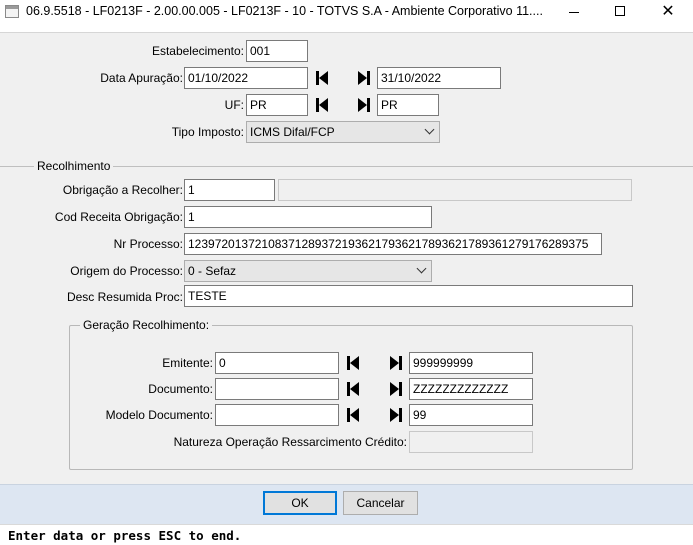 The width and height of the screenshot is (693, 545). I want to click on uf-to-input: PR, so click(408, 105).